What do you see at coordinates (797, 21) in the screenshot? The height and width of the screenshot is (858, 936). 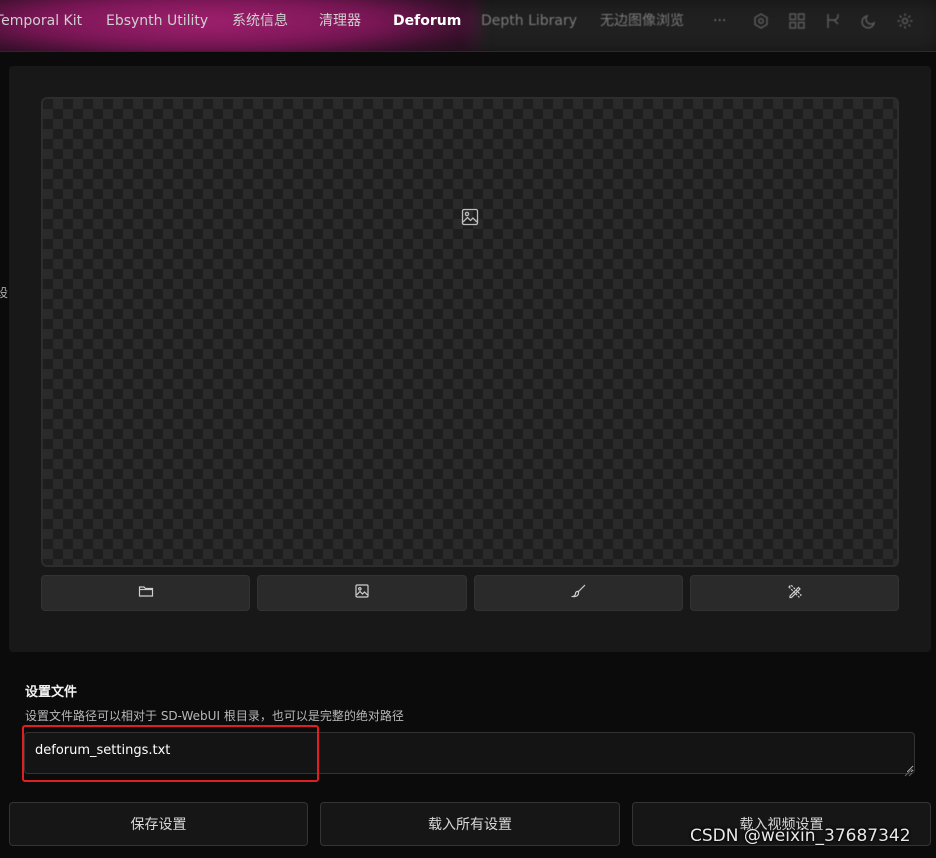 I see `grid-icon` at bounding box center [797, 21].